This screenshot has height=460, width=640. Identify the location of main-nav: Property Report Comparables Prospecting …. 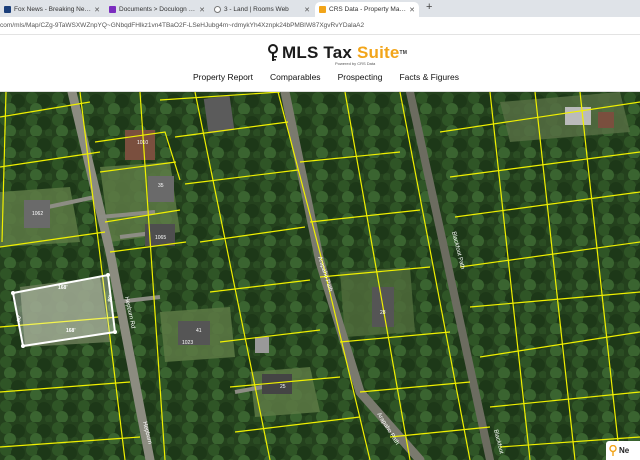
(334, 77).